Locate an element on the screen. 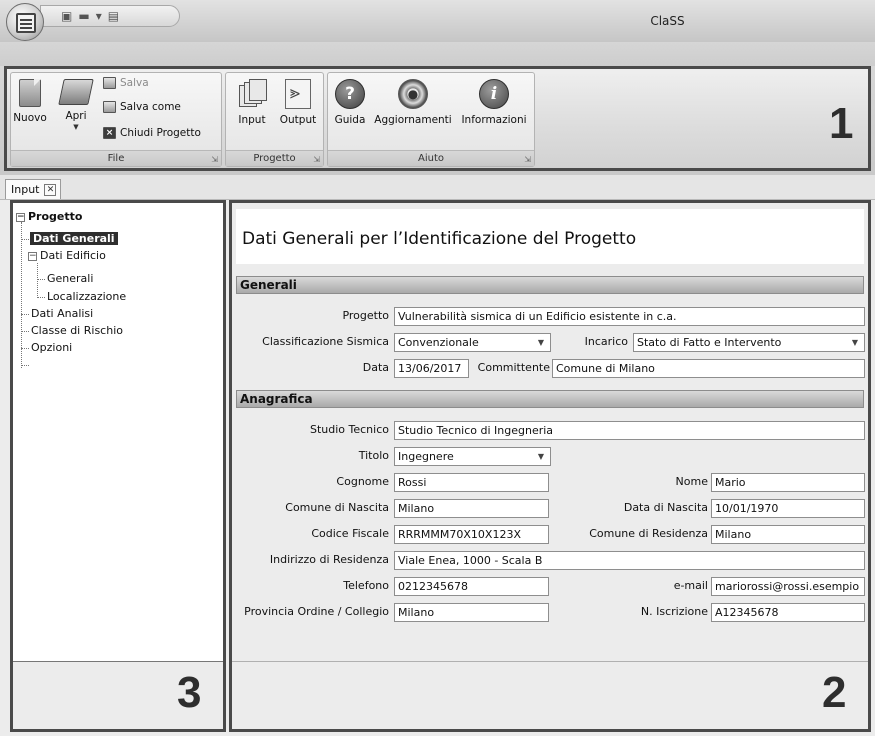 This screenshot has width=875, height=736. tree-item-progetto: − Progetto is located at coordinates (49, 217).